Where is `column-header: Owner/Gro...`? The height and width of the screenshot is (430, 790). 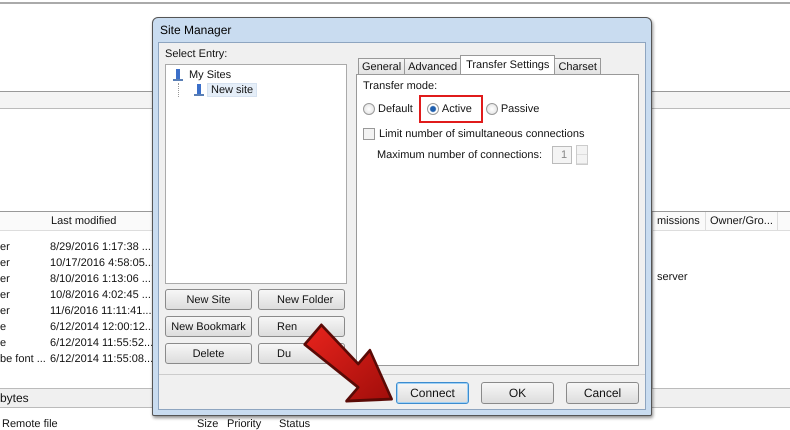
column-header: Owner/Gro... is located at coordinates (742, 221).